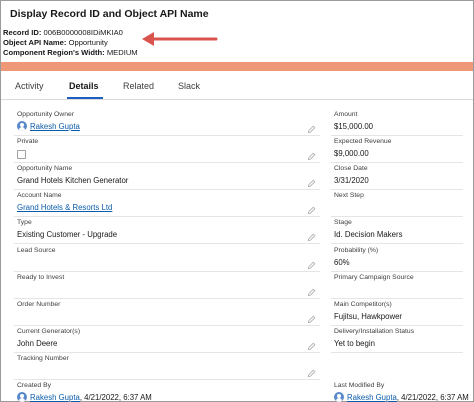  I want to click on field-current-generator-s: Current Generator(s) John Deere, so click(167, 340).